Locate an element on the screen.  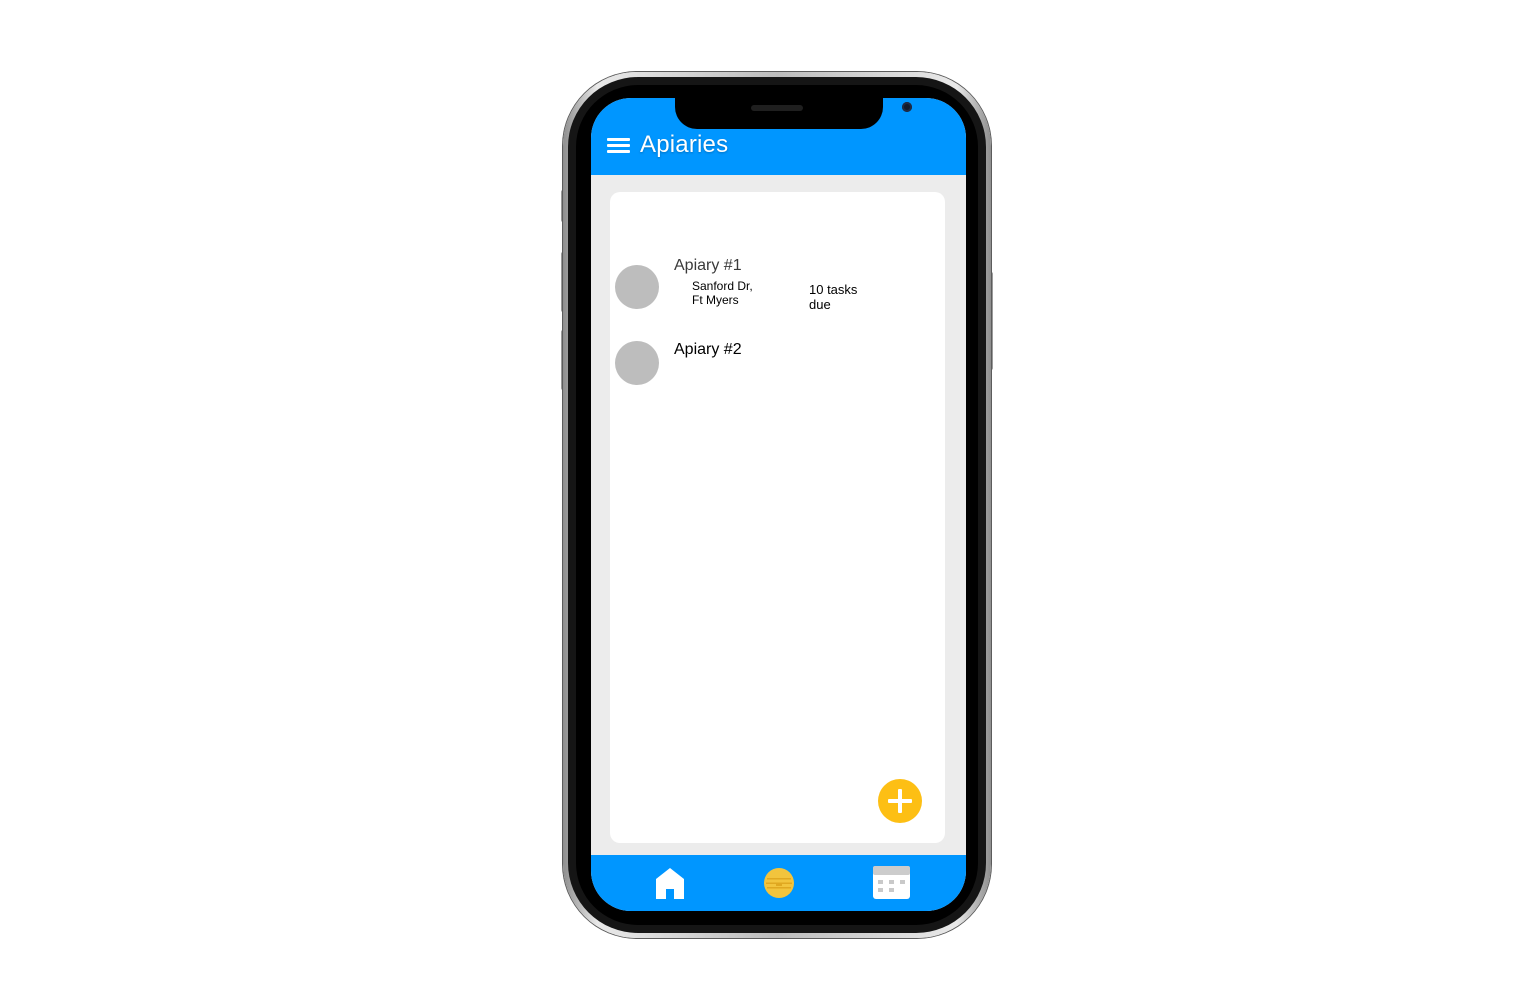
apiary-name: Apiary #1 is located at coordinates (708, 265).